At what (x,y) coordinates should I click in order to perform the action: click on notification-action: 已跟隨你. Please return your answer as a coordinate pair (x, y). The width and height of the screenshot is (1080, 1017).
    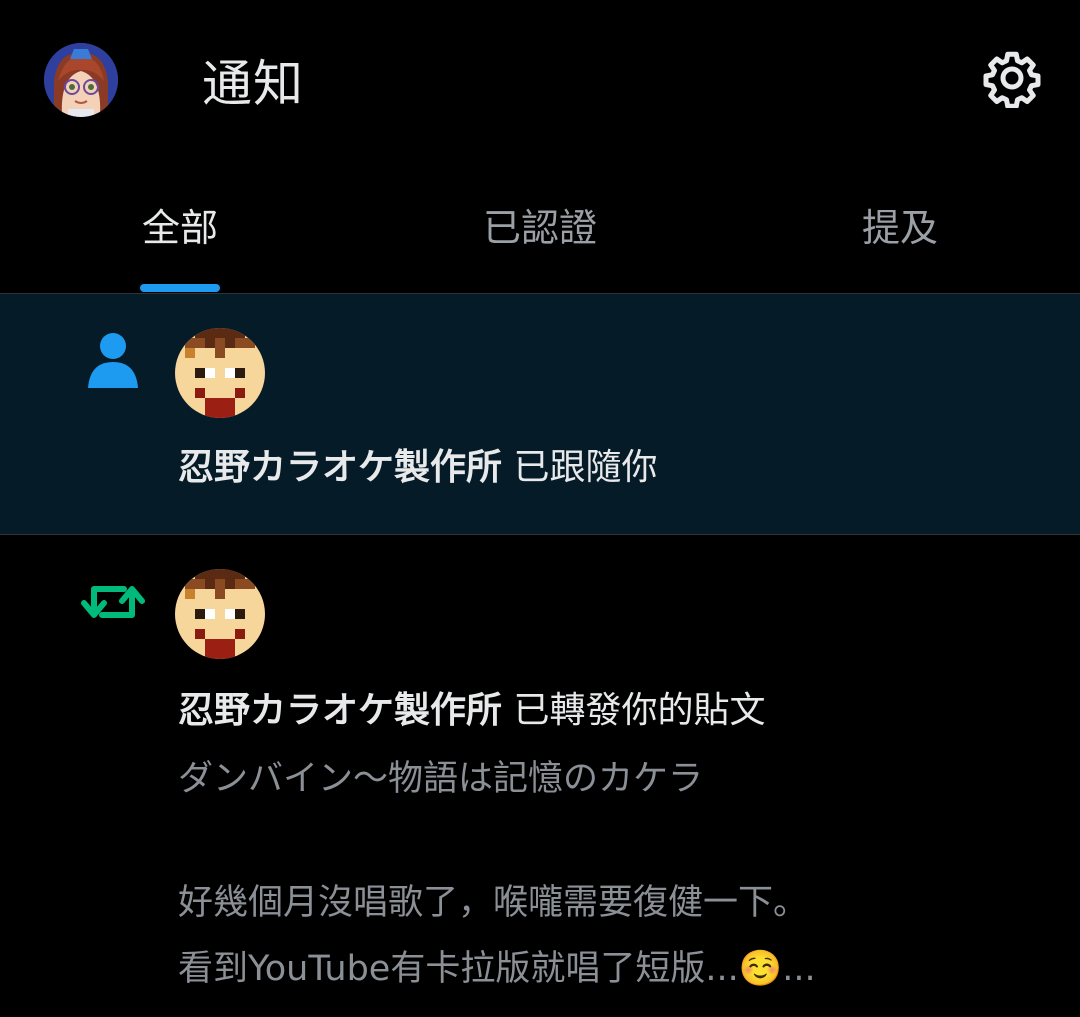
    Looking at the image, I should click on (580, 467).